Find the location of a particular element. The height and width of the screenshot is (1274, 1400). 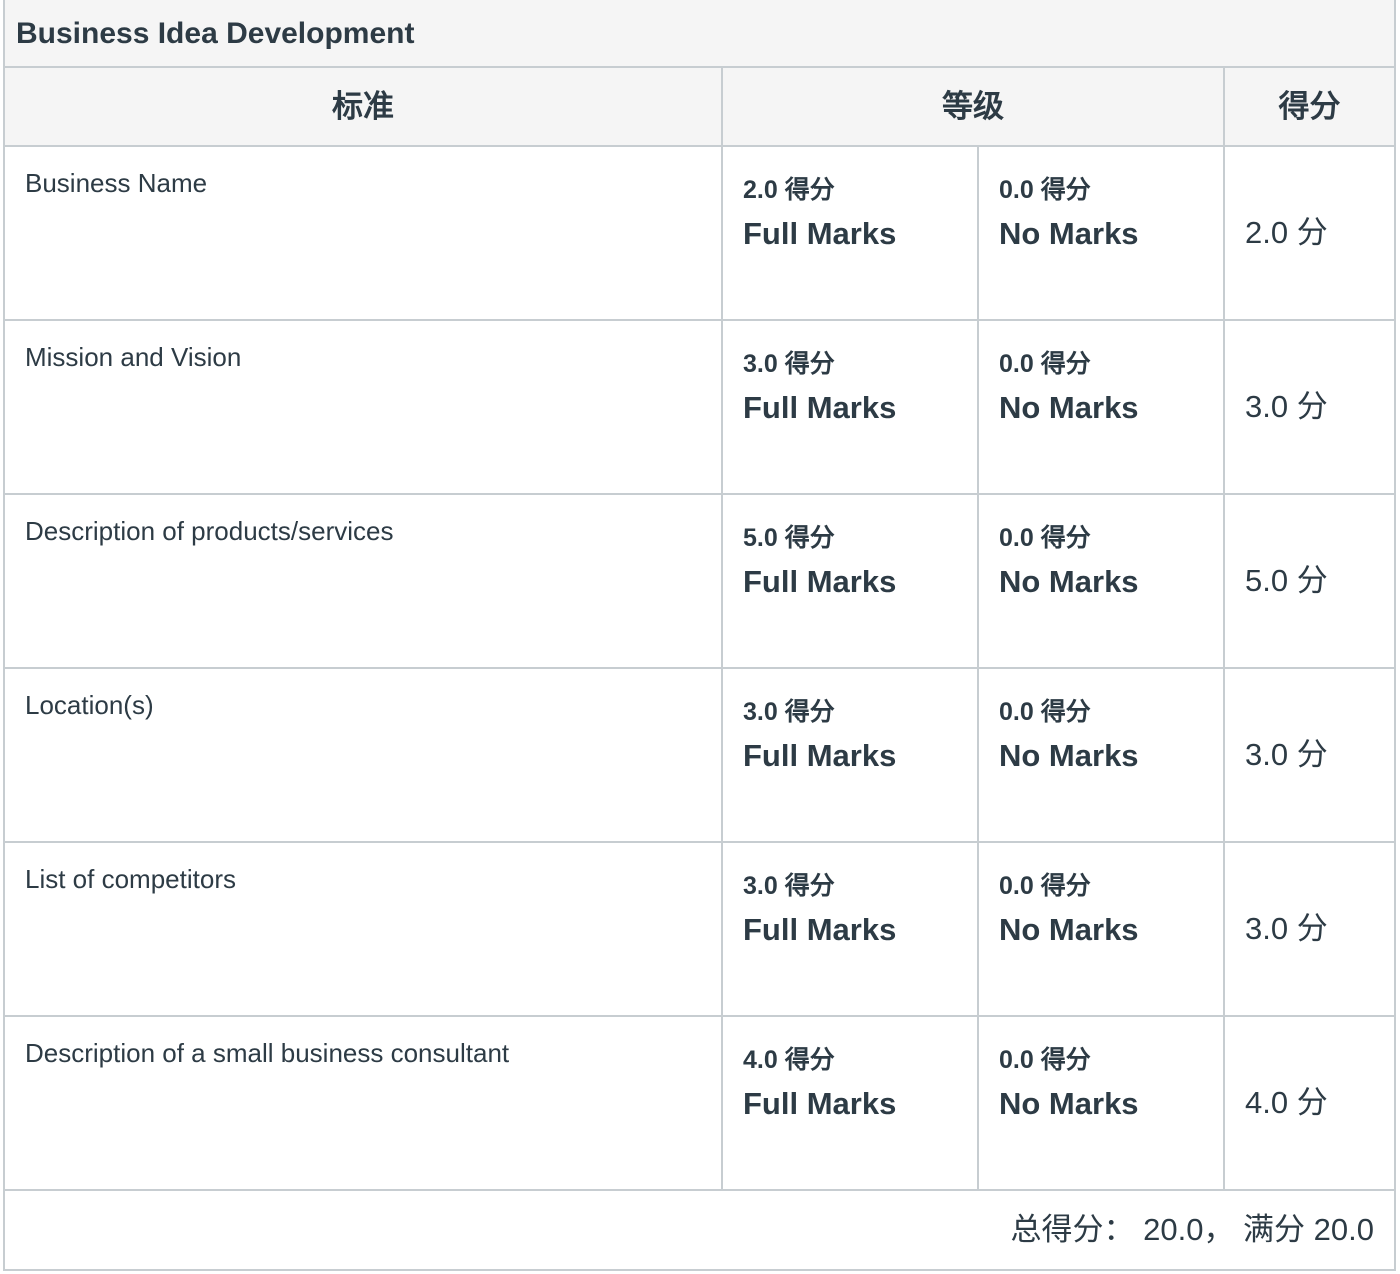

points-header: 得分 is located at coordinates (1309, 106).